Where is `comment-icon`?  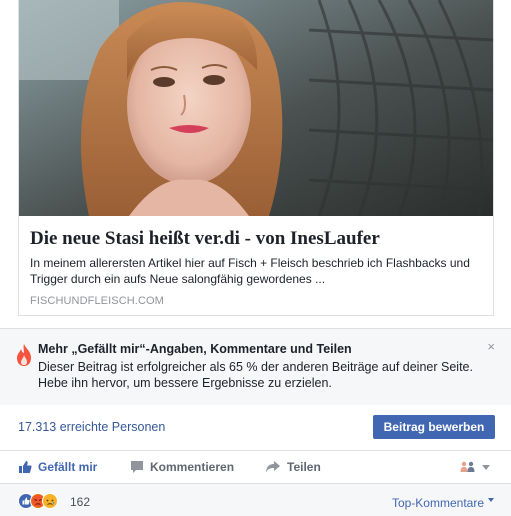 comment-icon is located at coordinates (137, 467).